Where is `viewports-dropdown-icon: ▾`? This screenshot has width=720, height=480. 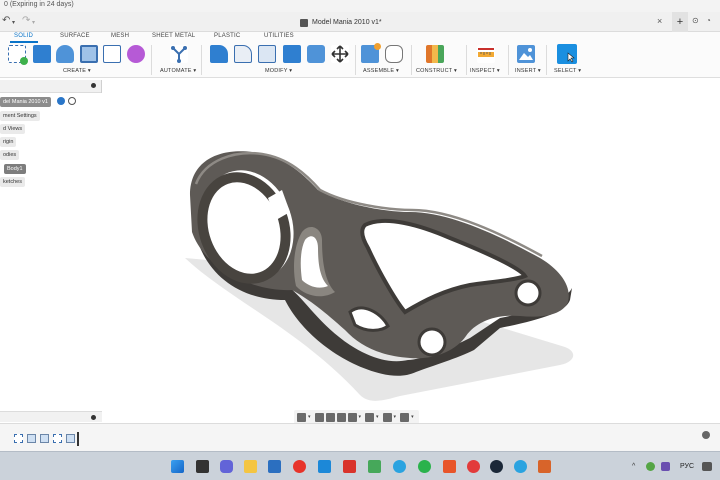 viewports-dropdown-icon: ▾ is located at coordinates (412, 417).